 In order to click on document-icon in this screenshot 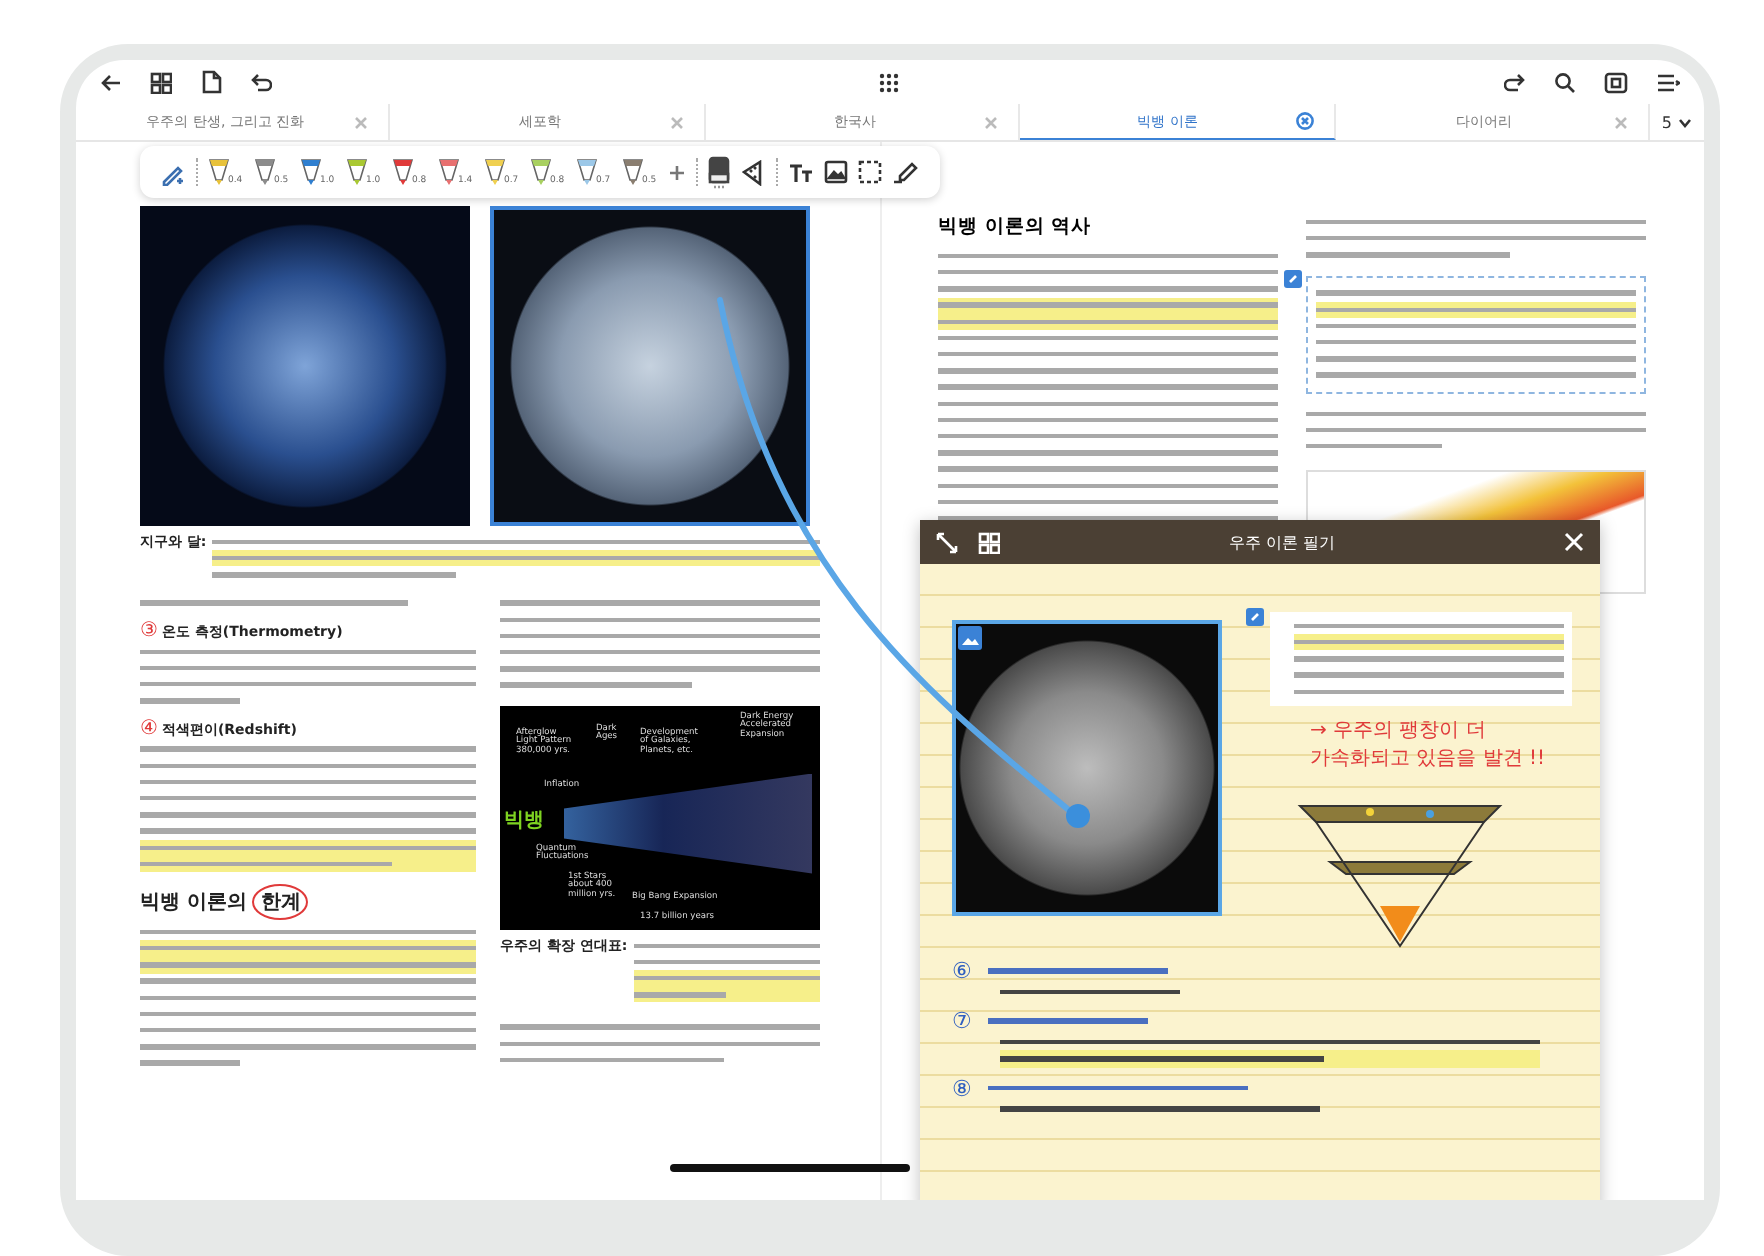, I will do `click(211, 82)`.